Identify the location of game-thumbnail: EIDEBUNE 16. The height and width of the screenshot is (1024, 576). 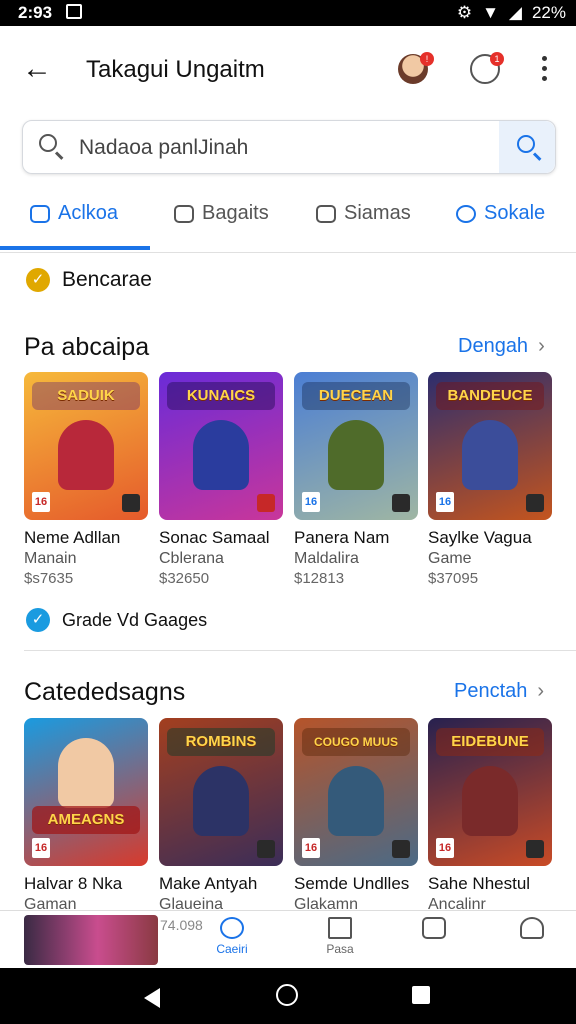
(490, 792).